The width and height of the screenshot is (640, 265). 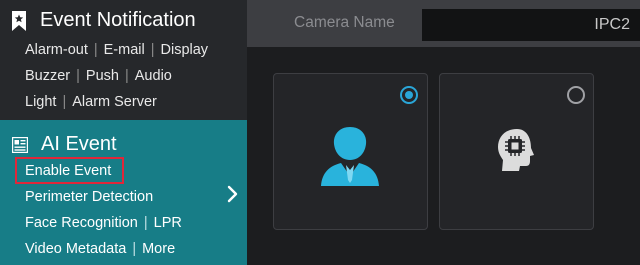 I want to click on perimeter-row: Perimeter Detection, so click(x=89, y=197).